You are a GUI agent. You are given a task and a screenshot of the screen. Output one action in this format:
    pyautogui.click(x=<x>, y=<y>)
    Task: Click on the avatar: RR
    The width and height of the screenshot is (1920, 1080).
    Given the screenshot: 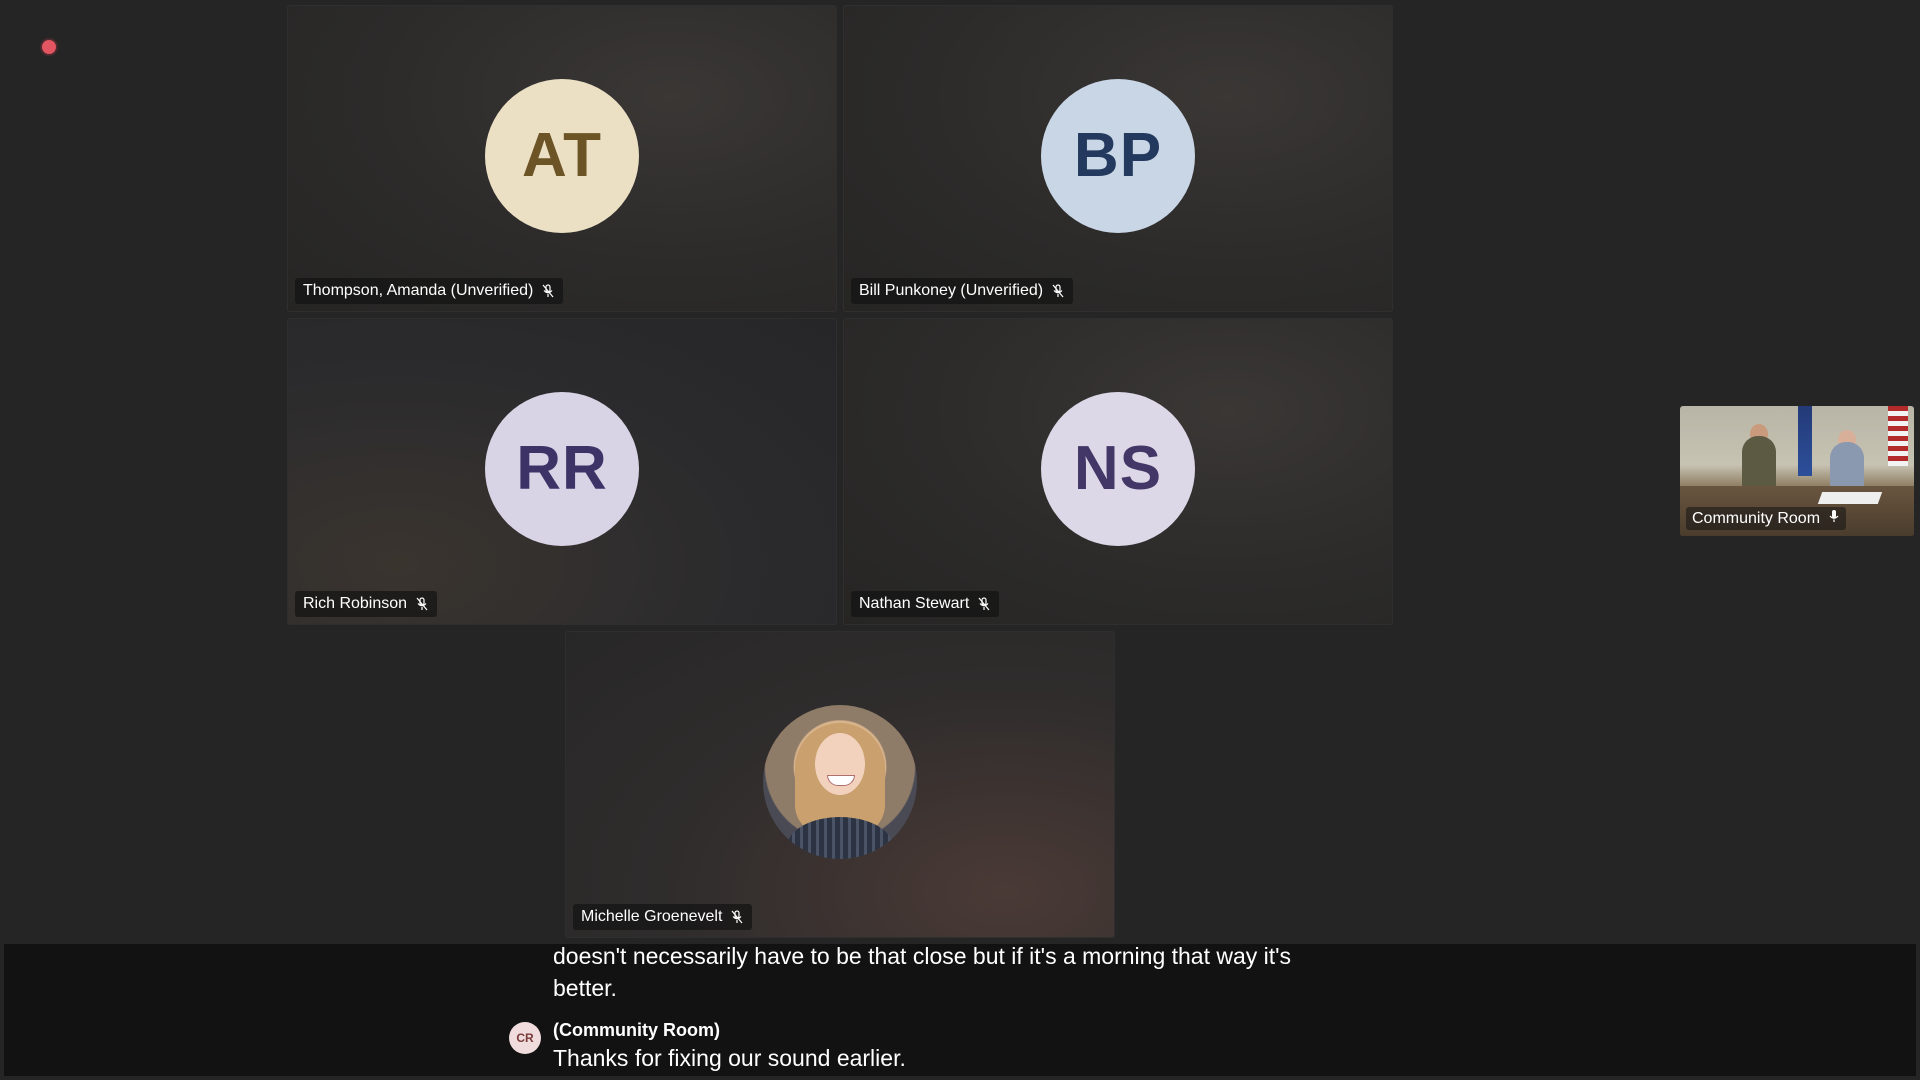 What is the action you would take?
    pyautogui.click(x=562, y=468)
    